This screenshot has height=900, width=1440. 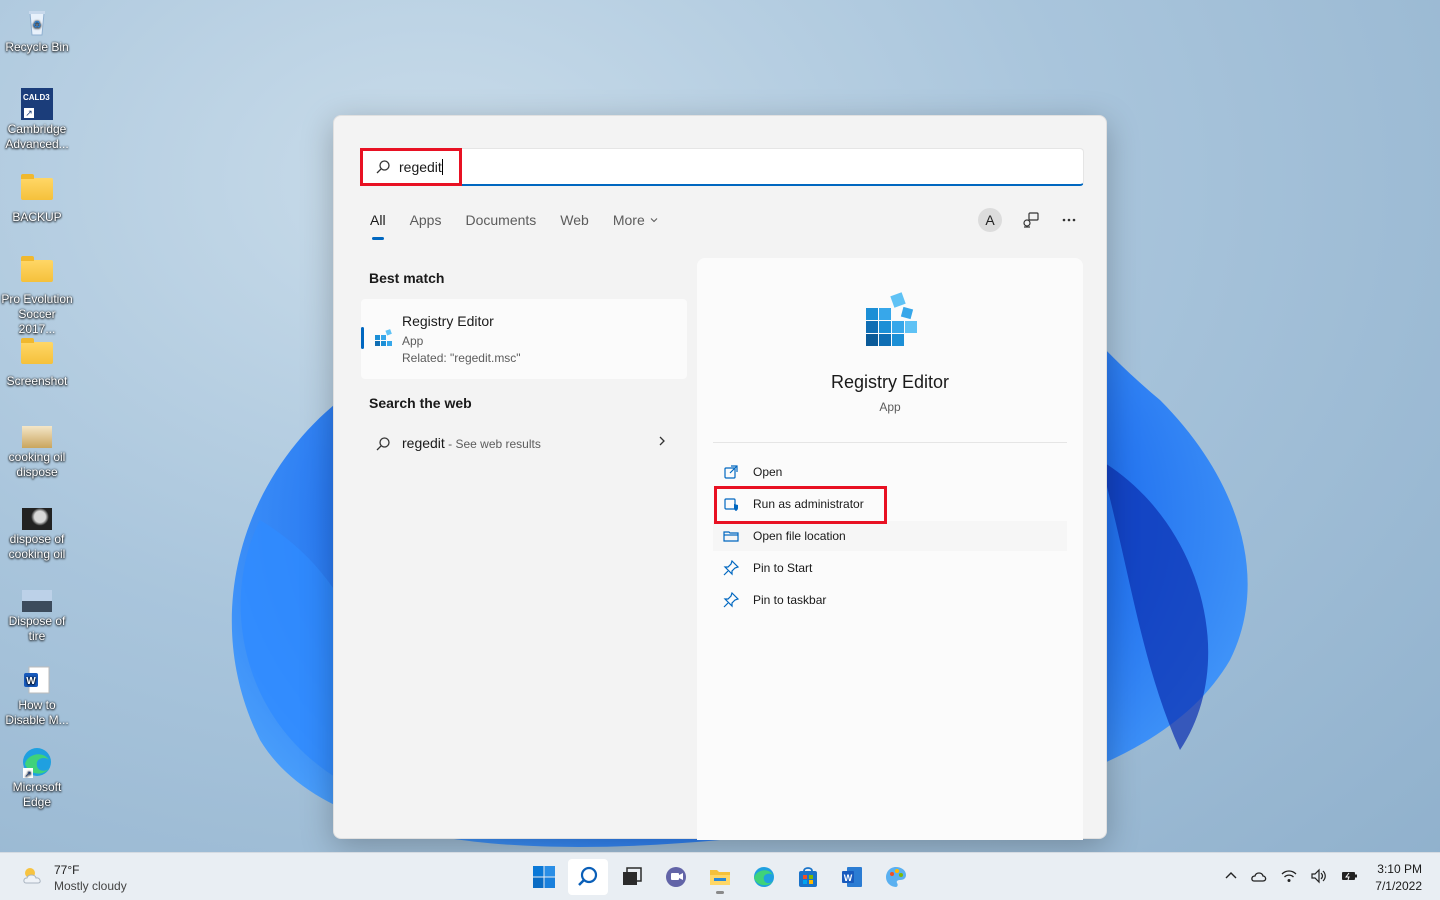 I want to click on desktop-icon-cooking-oil-dispose: cooking oil dispose, so click(x=37, y=449).